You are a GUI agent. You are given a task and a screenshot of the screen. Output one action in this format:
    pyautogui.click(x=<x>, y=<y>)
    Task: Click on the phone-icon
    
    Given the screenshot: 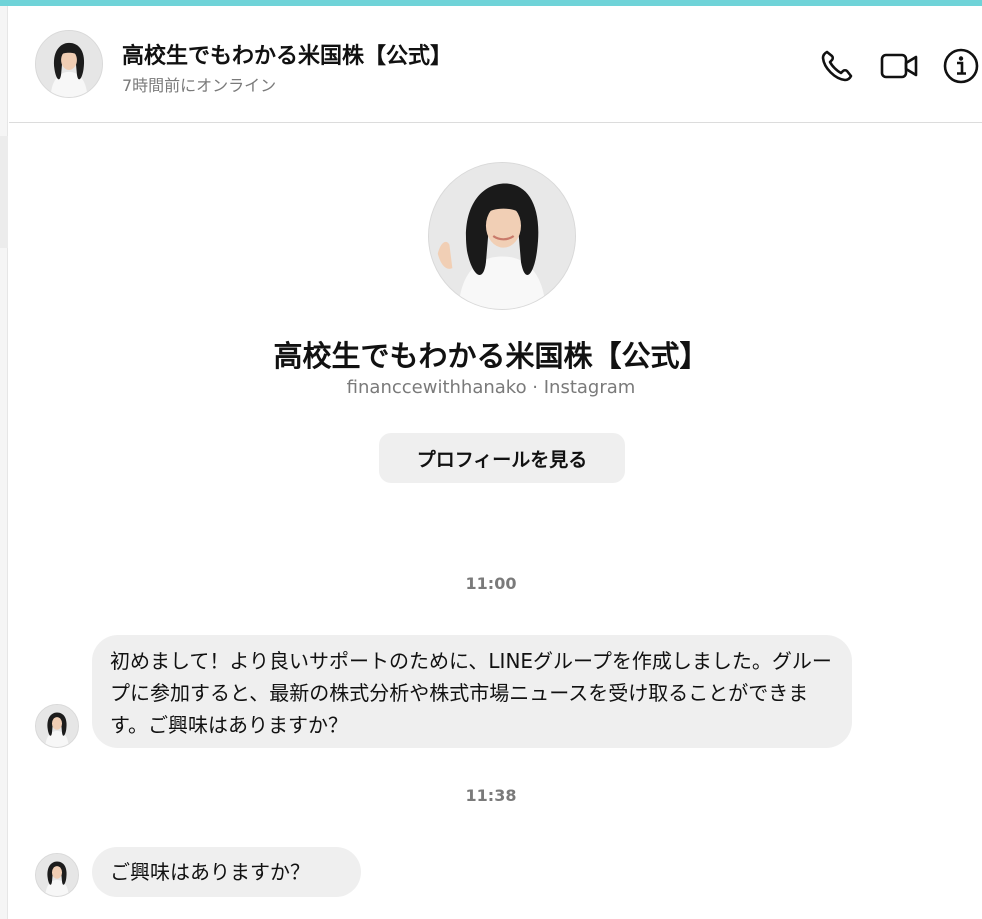 What is the action you would take?
    pyautogui.click(x=837, y=66)
    